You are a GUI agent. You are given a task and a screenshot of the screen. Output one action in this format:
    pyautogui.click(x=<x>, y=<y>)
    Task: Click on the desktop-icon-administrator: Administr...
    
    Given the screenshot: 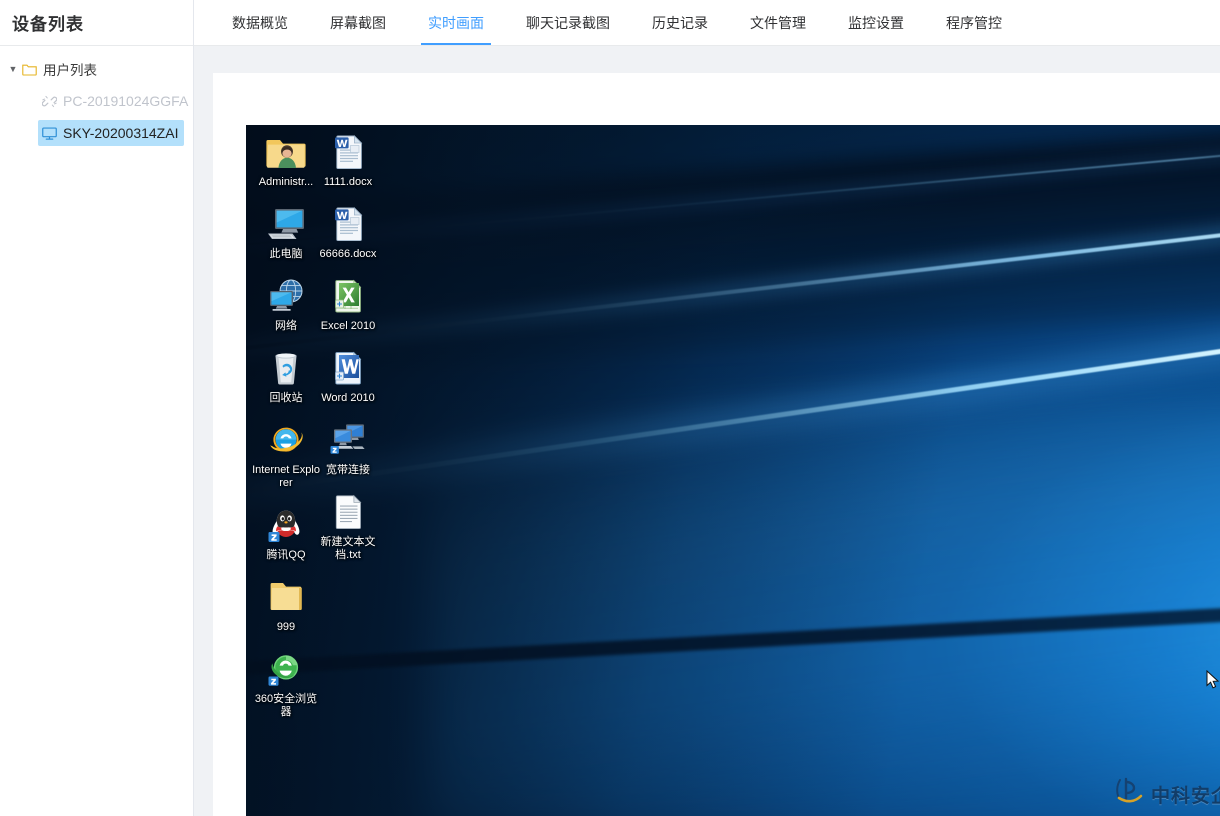 What is the action you would take?
    pyautogui.click(x=286, y=160)
    